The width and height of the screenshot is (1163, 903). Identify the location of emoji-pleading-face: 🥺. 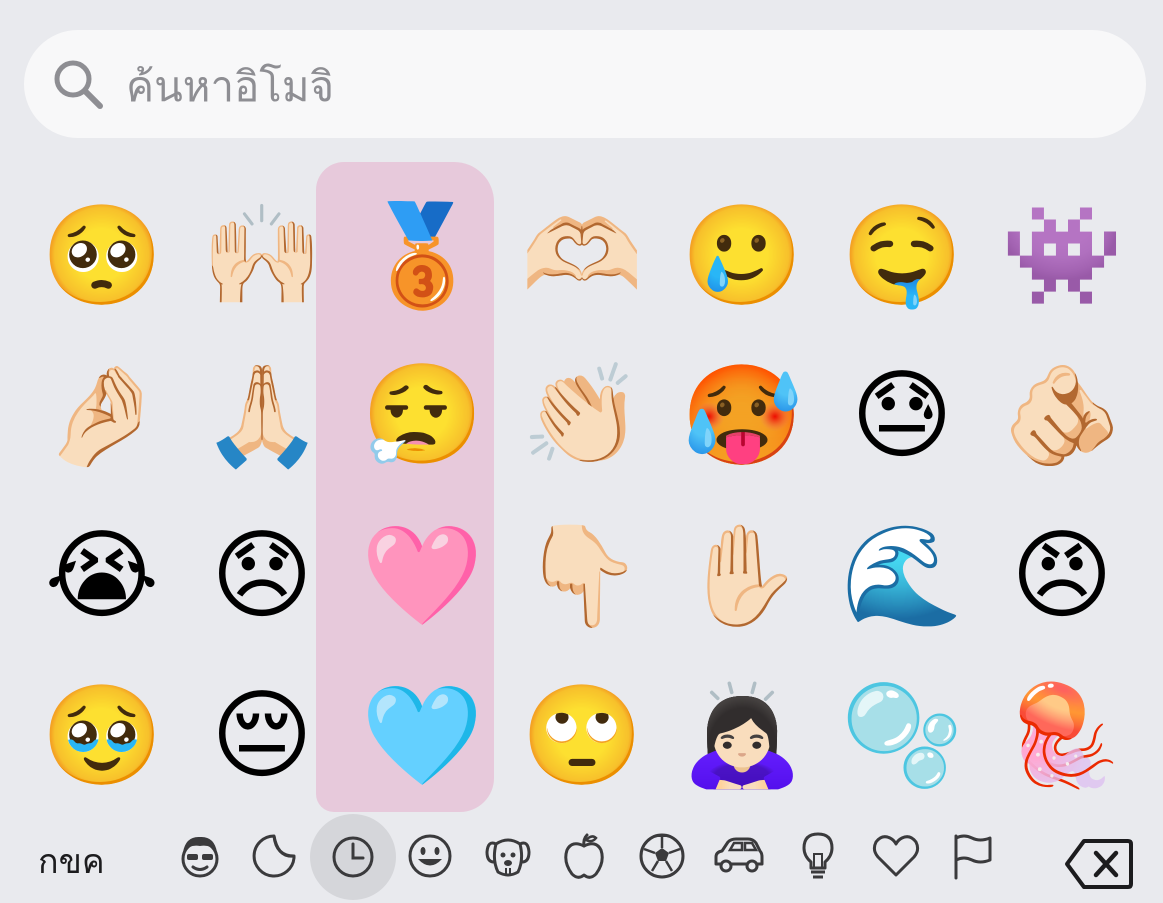
(102, 256).